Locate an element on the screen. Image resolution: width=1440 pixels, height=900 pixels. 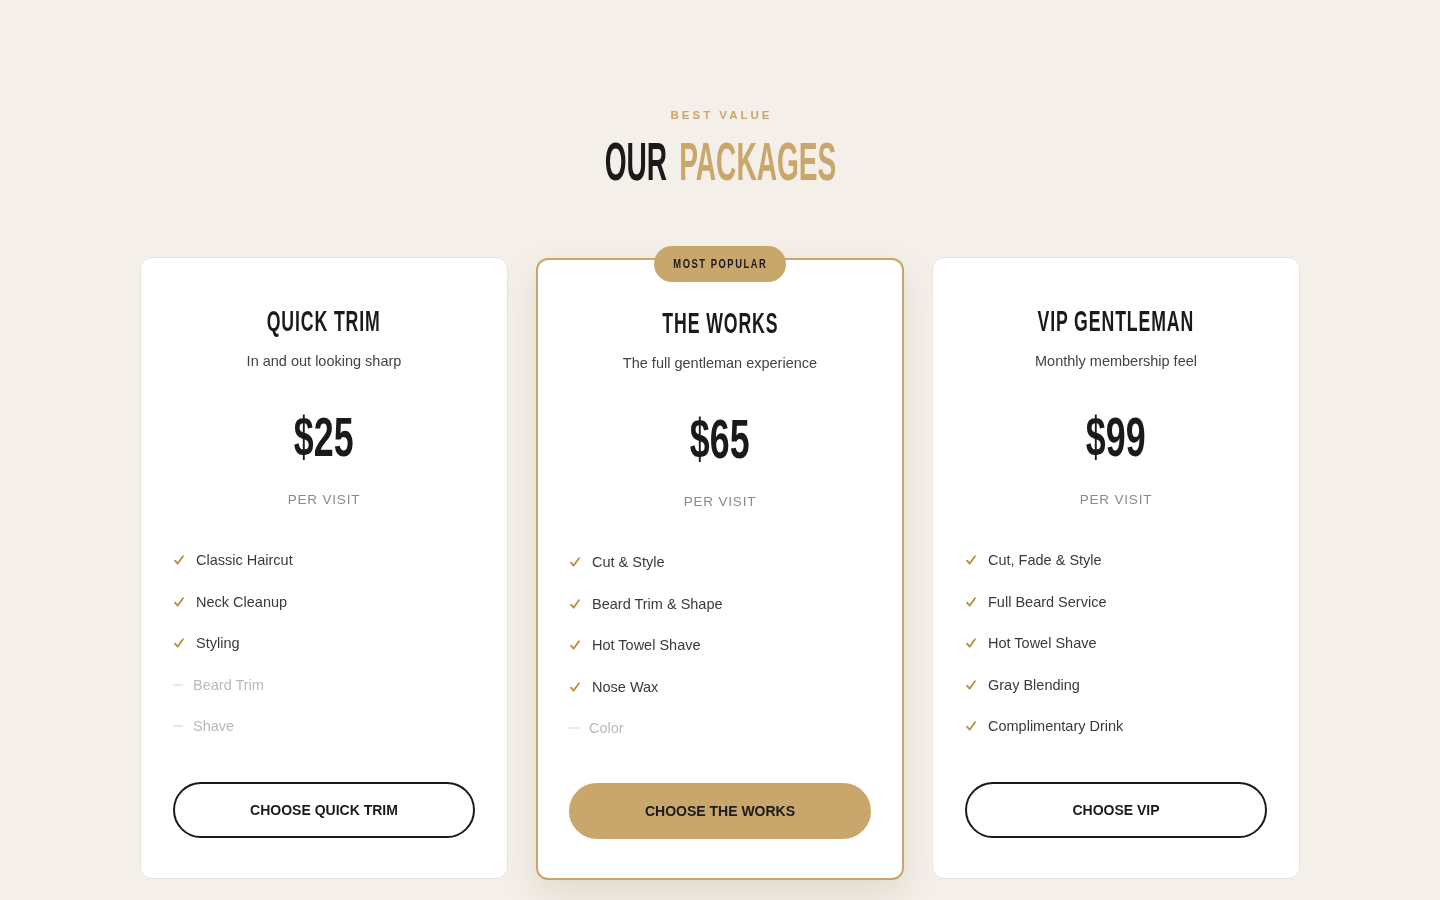
section-eyebrow: BEST VALUE is located at coordinates (721, 115).